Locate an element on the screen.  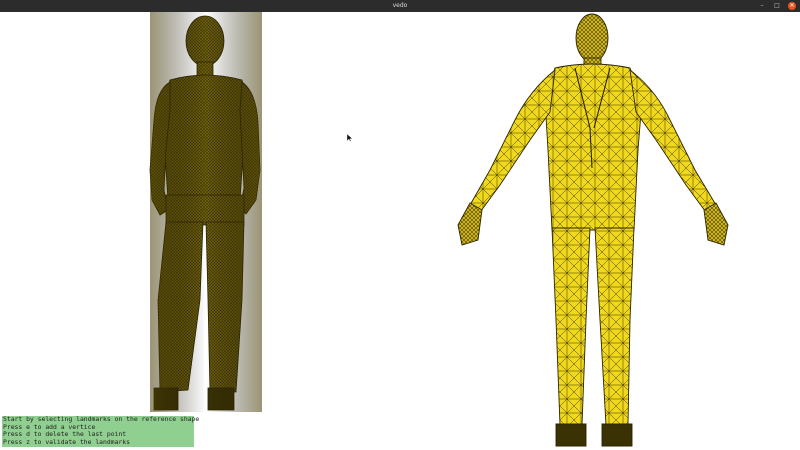
close-button: ✕ is located at coordinates (792, 6).